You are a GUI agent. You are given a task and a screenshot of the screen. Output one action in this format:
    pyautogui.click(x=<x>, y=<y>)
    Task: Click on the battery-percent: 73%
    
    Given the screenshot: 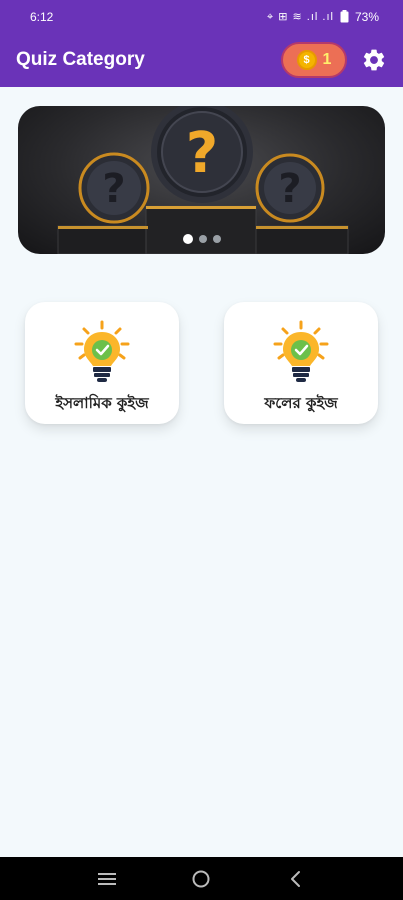 What is the action you would take?
    pyautogui.click(x=366, y=16)
    